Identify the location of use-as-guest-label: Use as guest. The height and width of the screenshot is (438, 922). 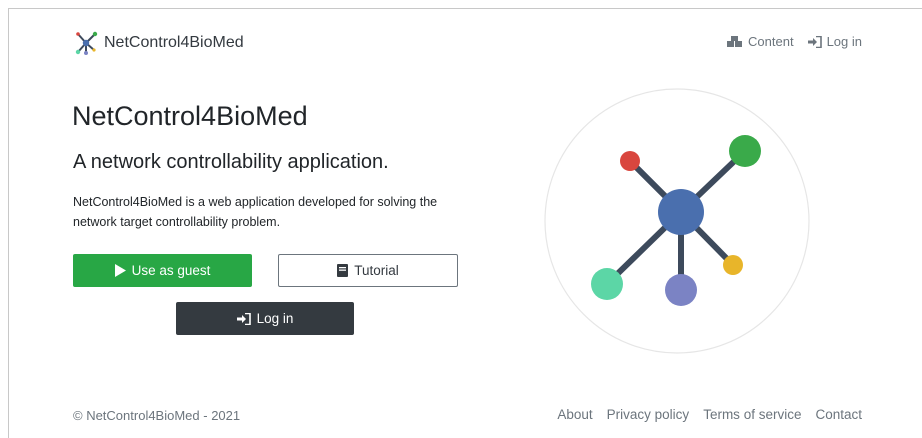
(171, 270).